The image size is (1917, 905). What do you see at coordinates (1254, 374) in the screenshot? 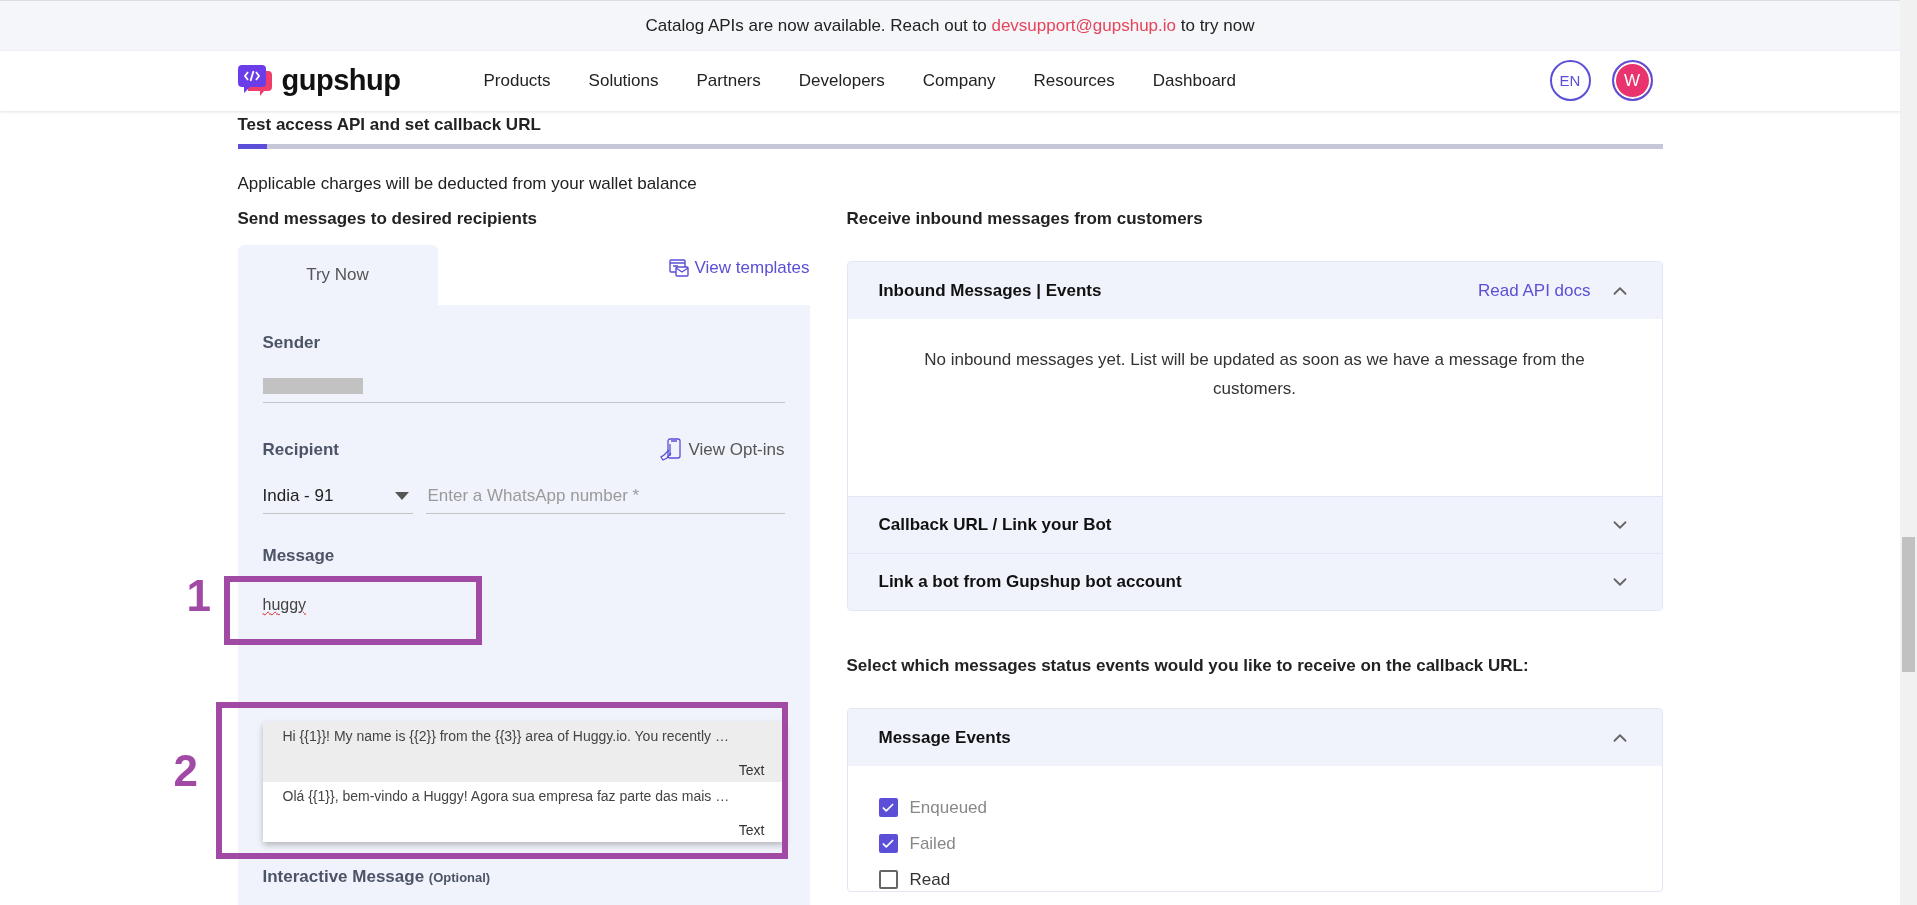
I see `empty-state-text: No inbound messages yet. List will be updated as soon as we have a message from the customers.` at bounding box center [1254, 374].